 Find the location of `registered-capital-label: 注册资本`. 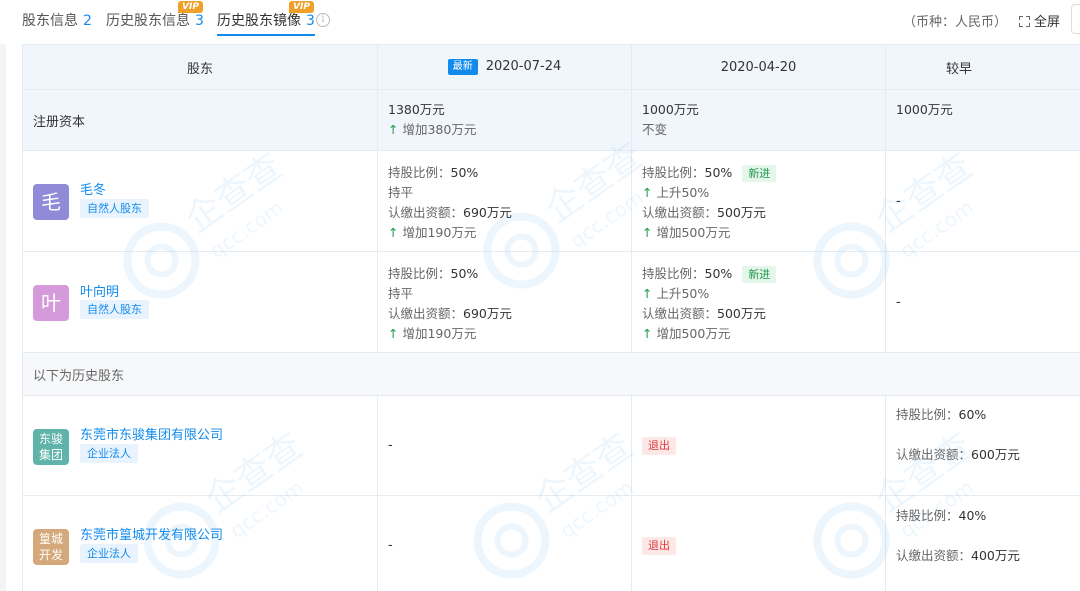

registered-capital-label: 注册资本 is located at coordinates (200, 120).